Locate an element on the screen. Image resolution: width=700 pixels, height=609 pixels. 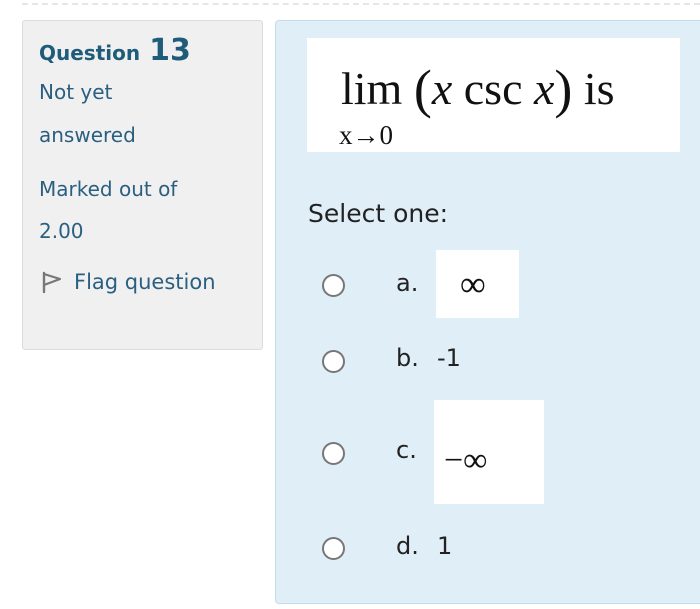
question-number-value: 13 is located at coordinates (170, 50).